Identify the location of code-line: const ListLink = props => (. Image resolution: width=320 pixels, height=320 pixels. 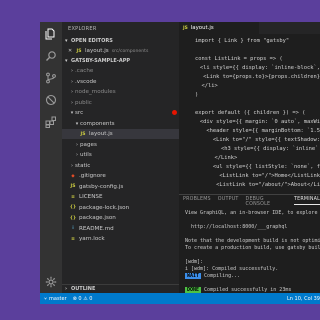
(249, 58).